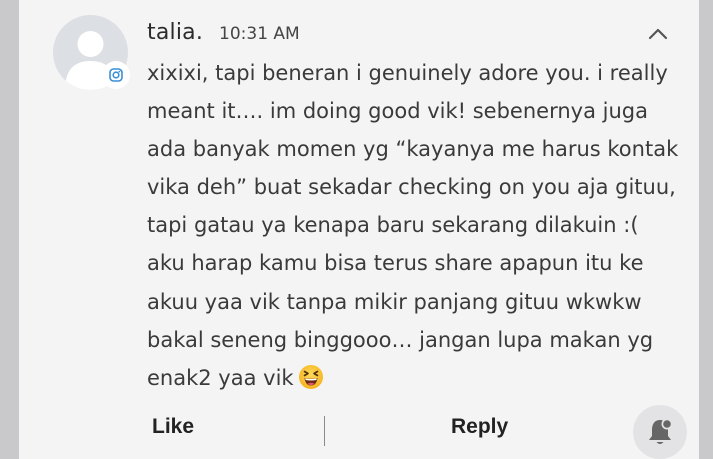  I want to click on timestamp: 10:31 AM, so click(259, 34).